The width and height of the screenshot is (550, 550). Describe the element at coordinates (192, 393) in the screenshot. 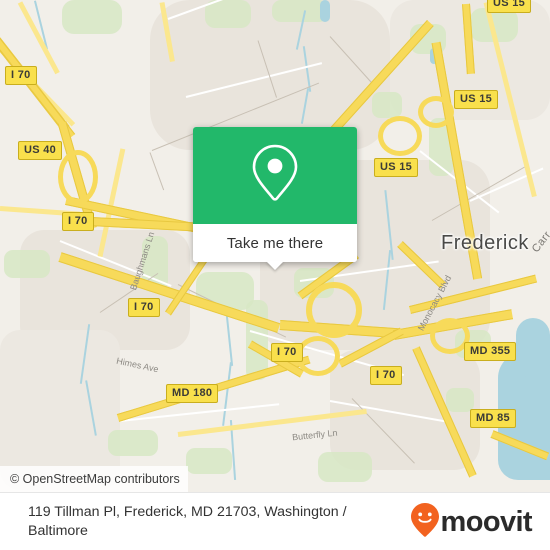

I see `highway-shield: MD 180` at that location.